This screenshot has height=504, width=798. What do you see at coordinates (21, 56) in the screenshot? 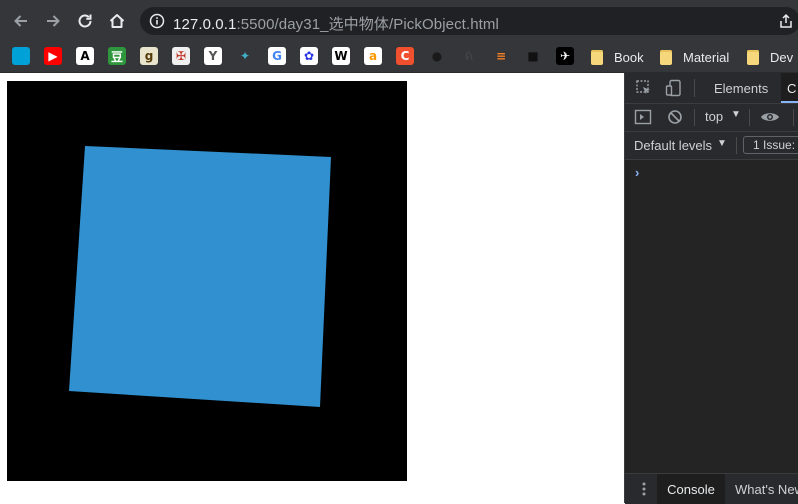
I see `bilibili-icon` at bounding box center [21, 56].